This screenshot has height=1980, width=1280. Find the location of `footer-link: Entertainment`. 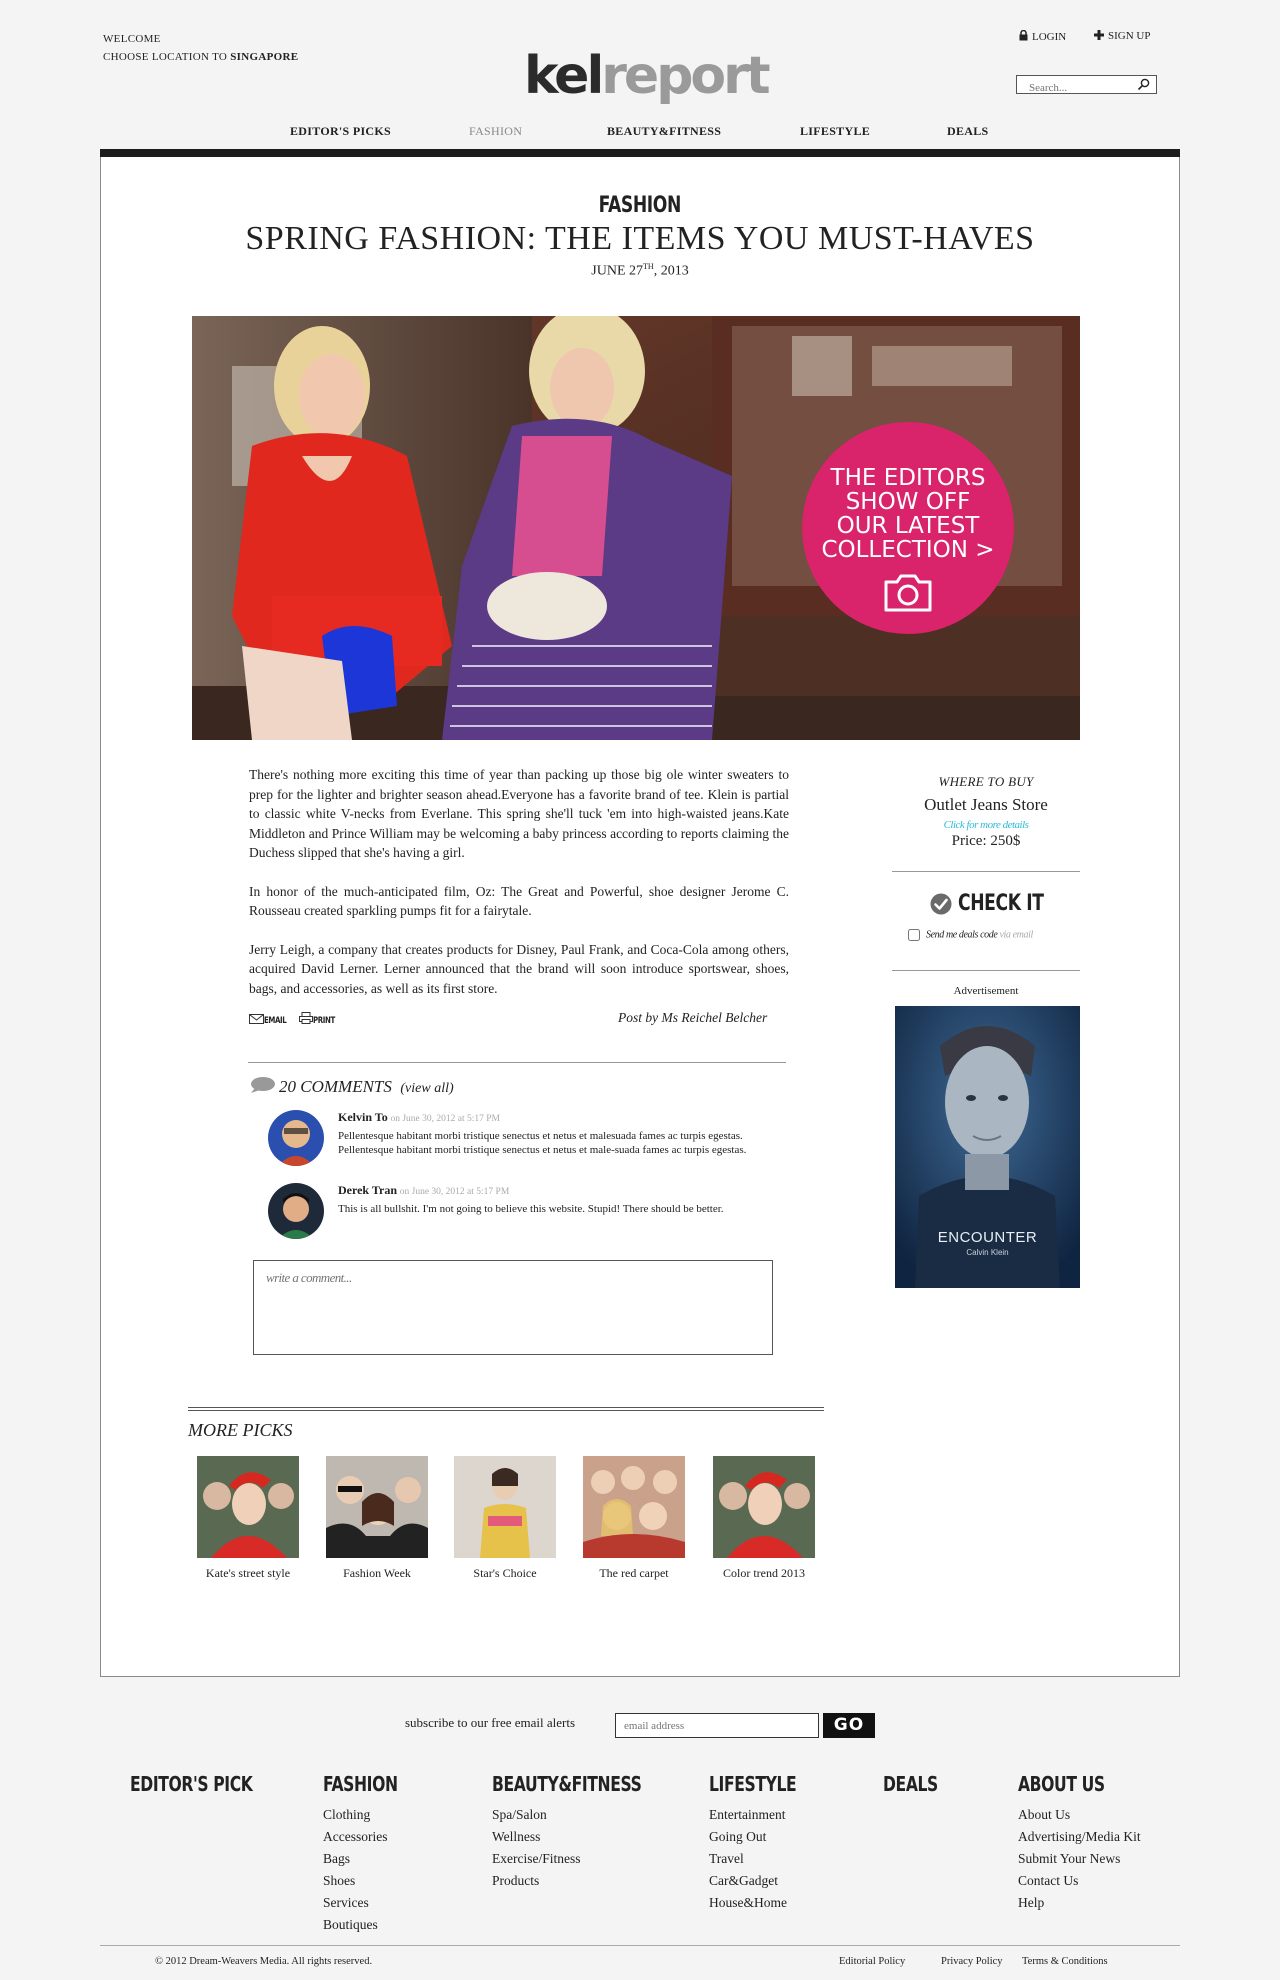

footer-link: Entertainment is located at coordinates (765, 1815).